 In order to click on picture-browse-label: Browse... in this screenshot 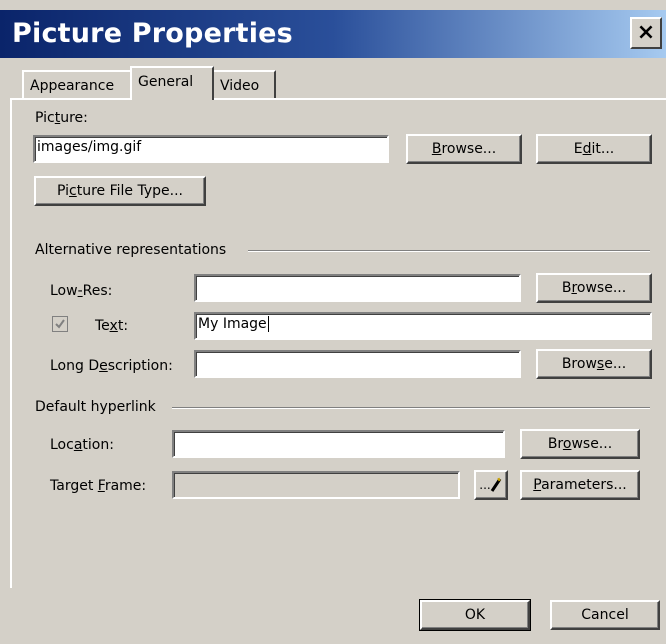, I will do `click(464, 149)`.